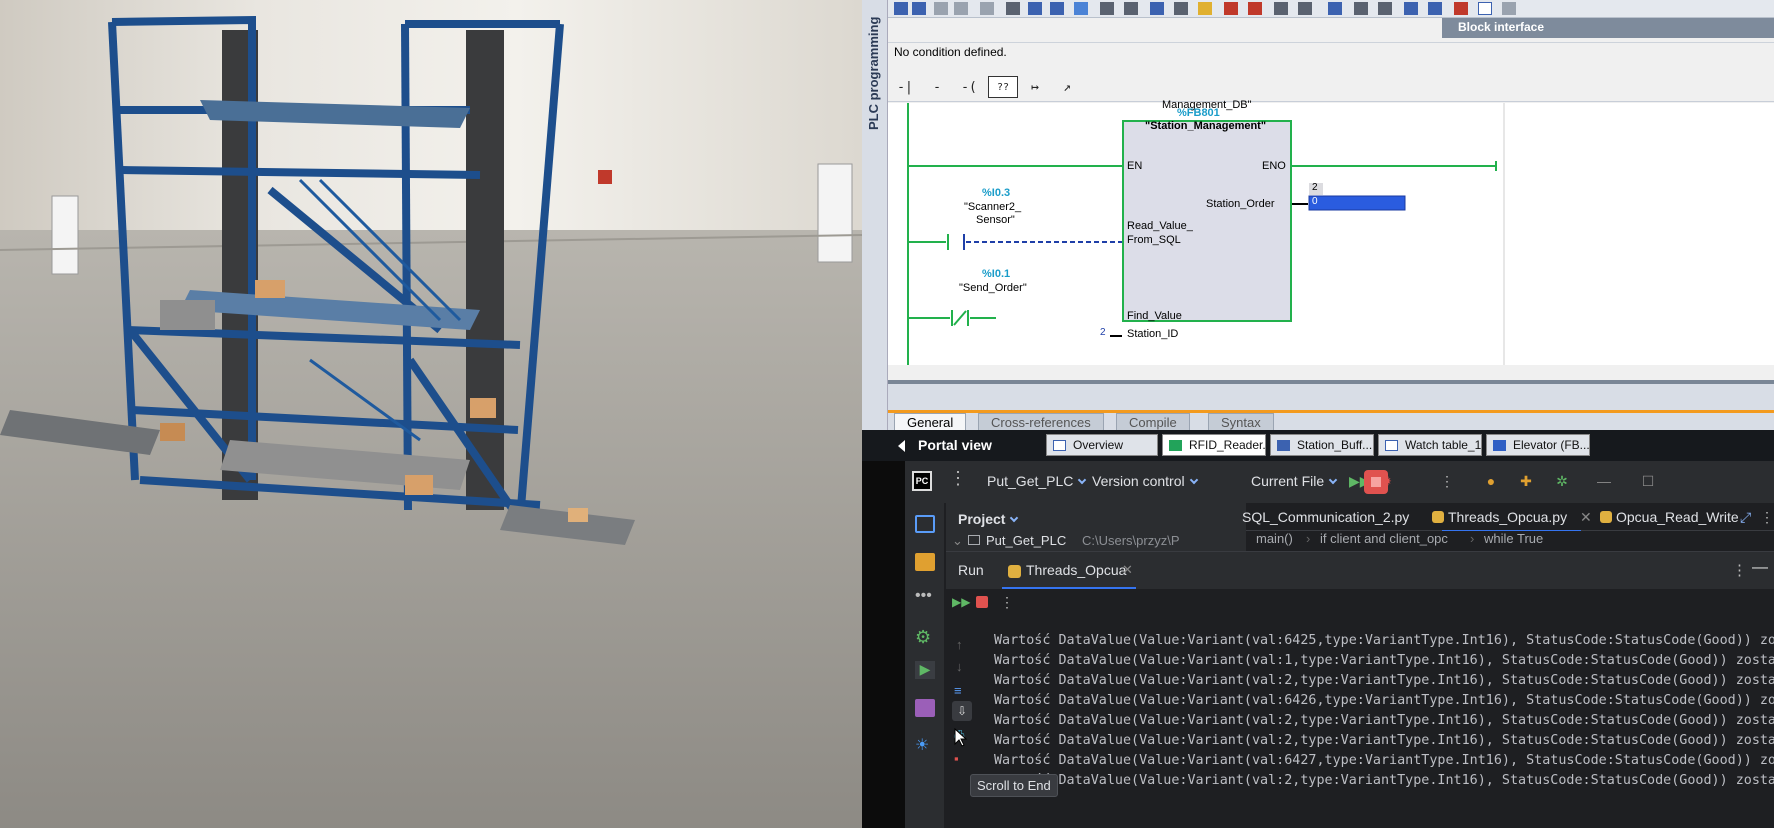  I want to click on tab-compile: Compile, so click(1153, 422).